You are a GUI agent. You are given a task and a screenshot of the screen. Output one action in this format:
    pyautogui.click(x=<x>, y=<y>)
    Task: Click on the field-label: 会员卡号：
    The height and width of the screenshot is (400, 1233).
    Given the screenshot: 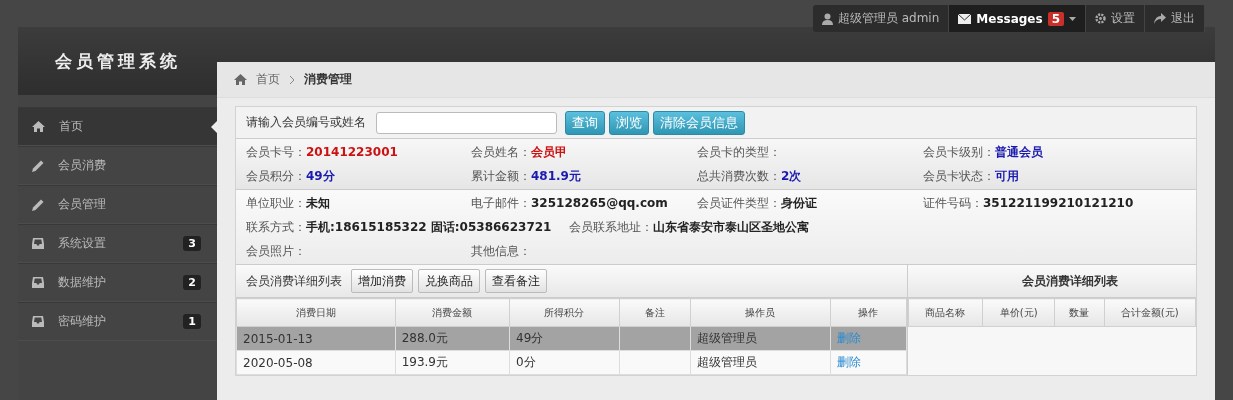 What is the action you would take?
    pyautogui.click(x=276, y=151)
    